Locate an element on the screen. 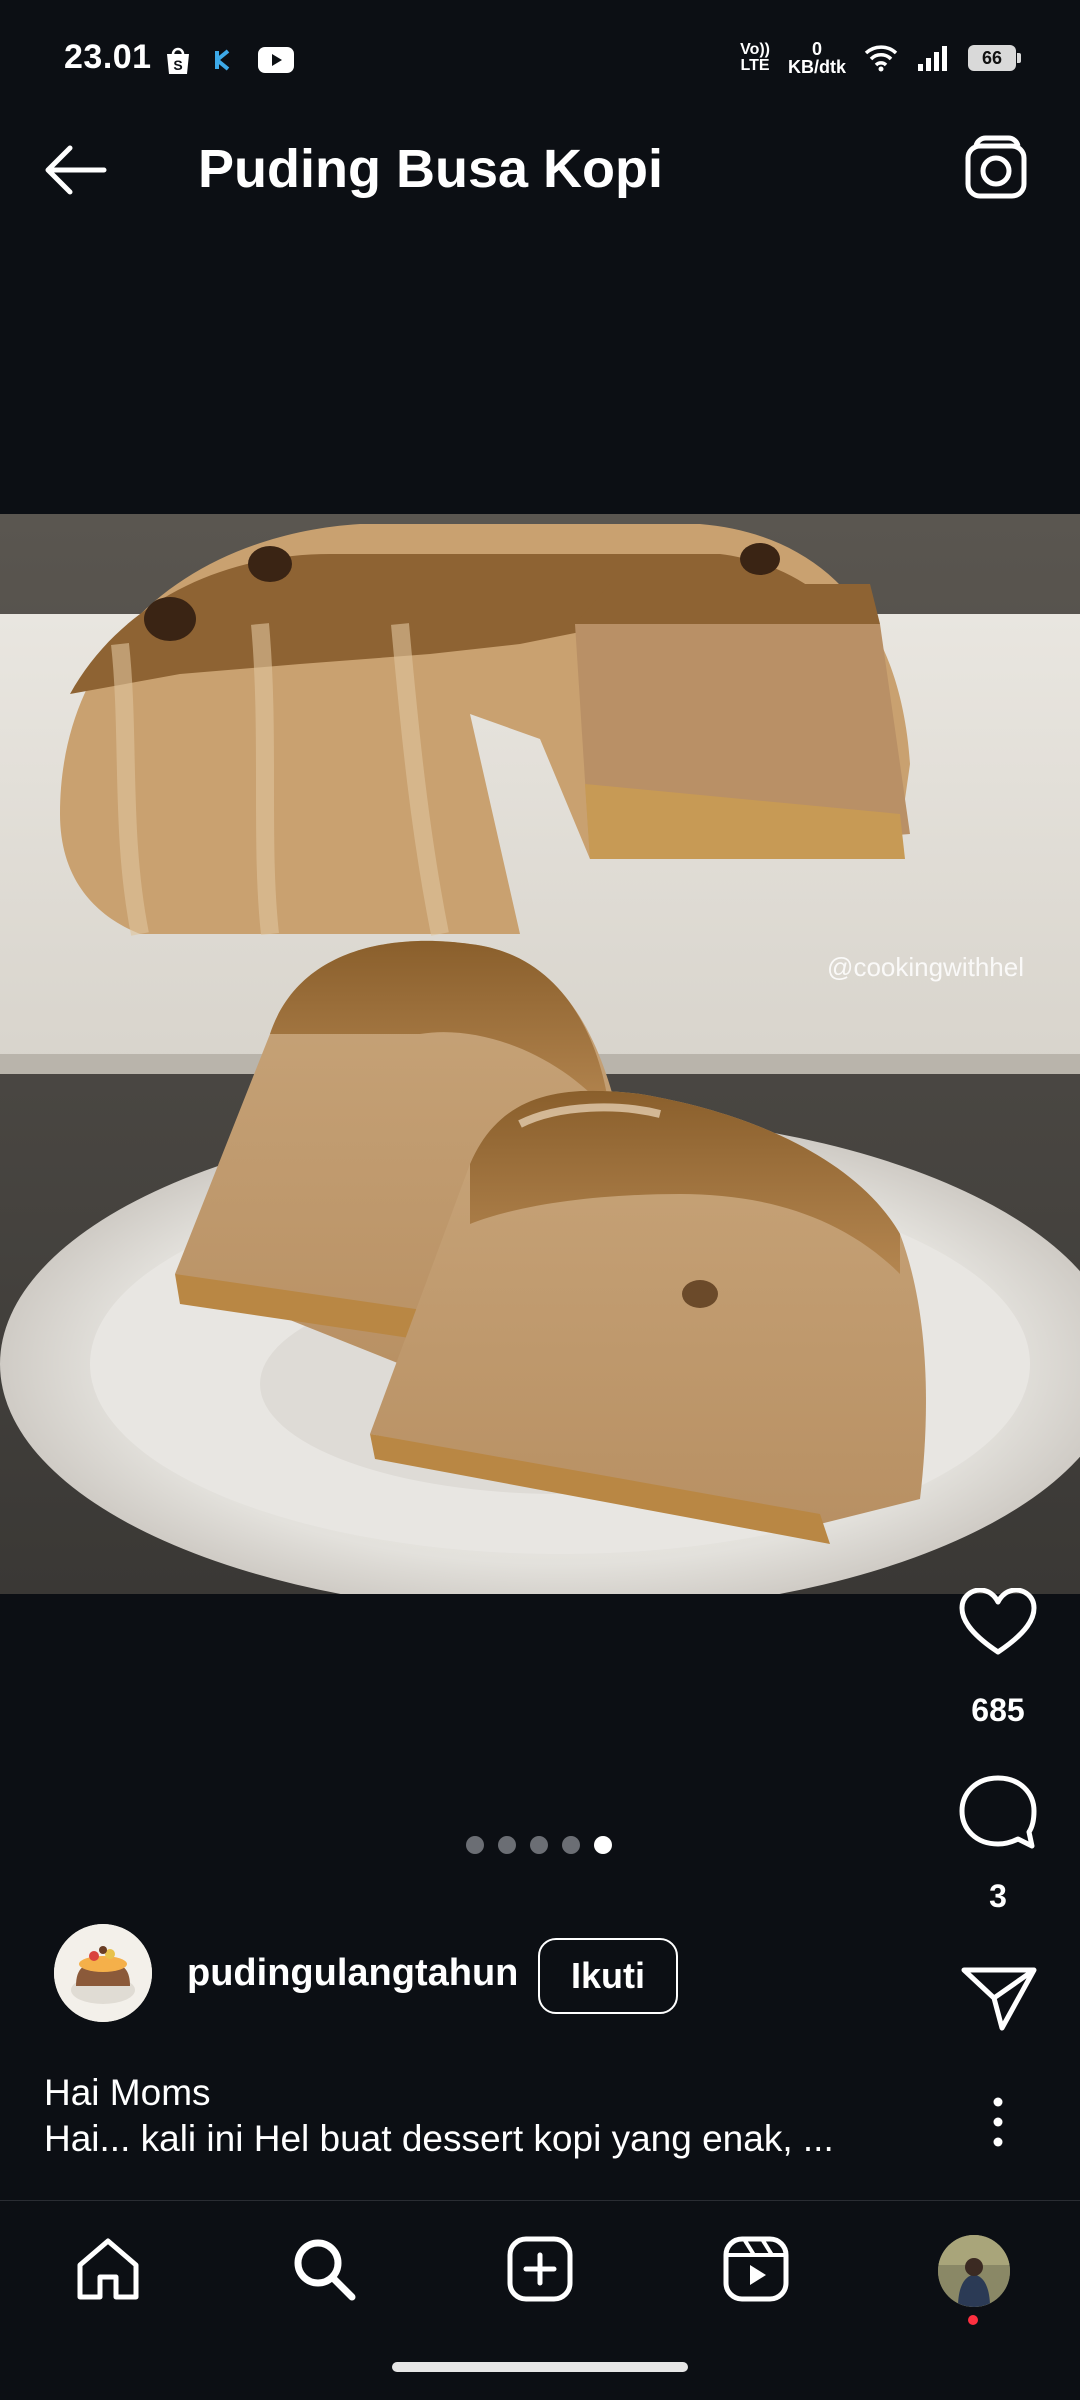 The height and width of the screenshot is (2400, 1080). battery-icon: 66 is located at coordinates (994, 58).